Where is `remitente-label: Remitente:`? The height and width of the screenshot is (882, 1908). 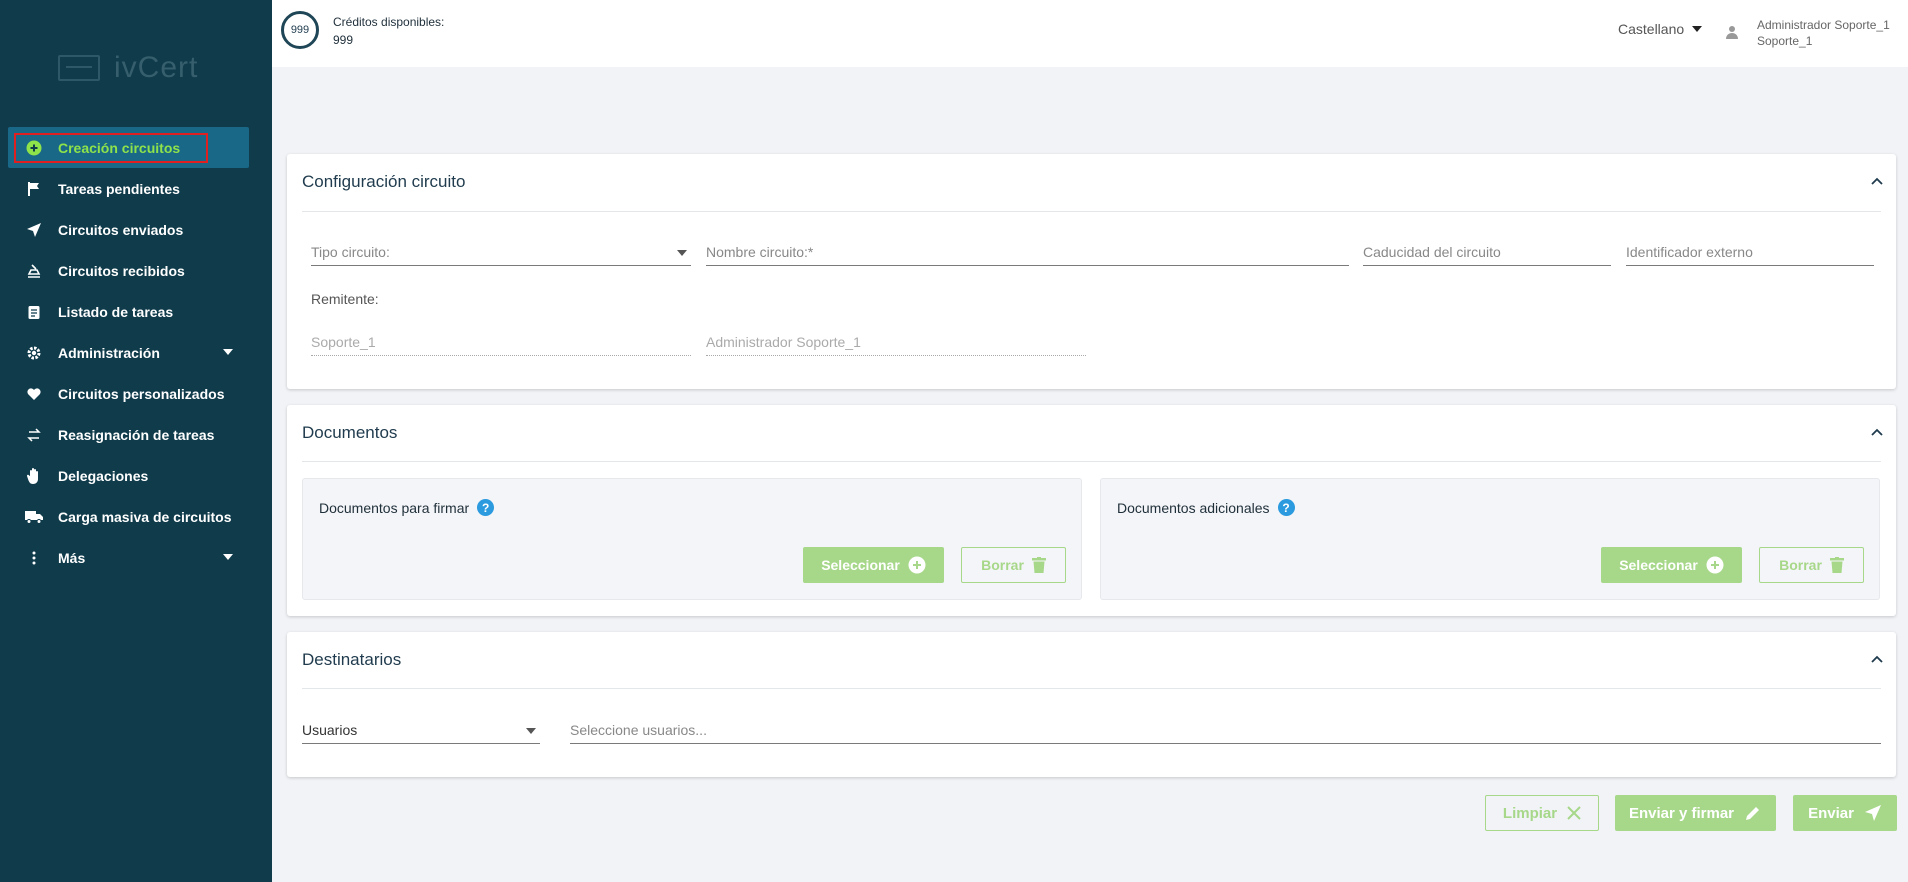
remitente-label: Remitente: is located at coordinates (345, 299).